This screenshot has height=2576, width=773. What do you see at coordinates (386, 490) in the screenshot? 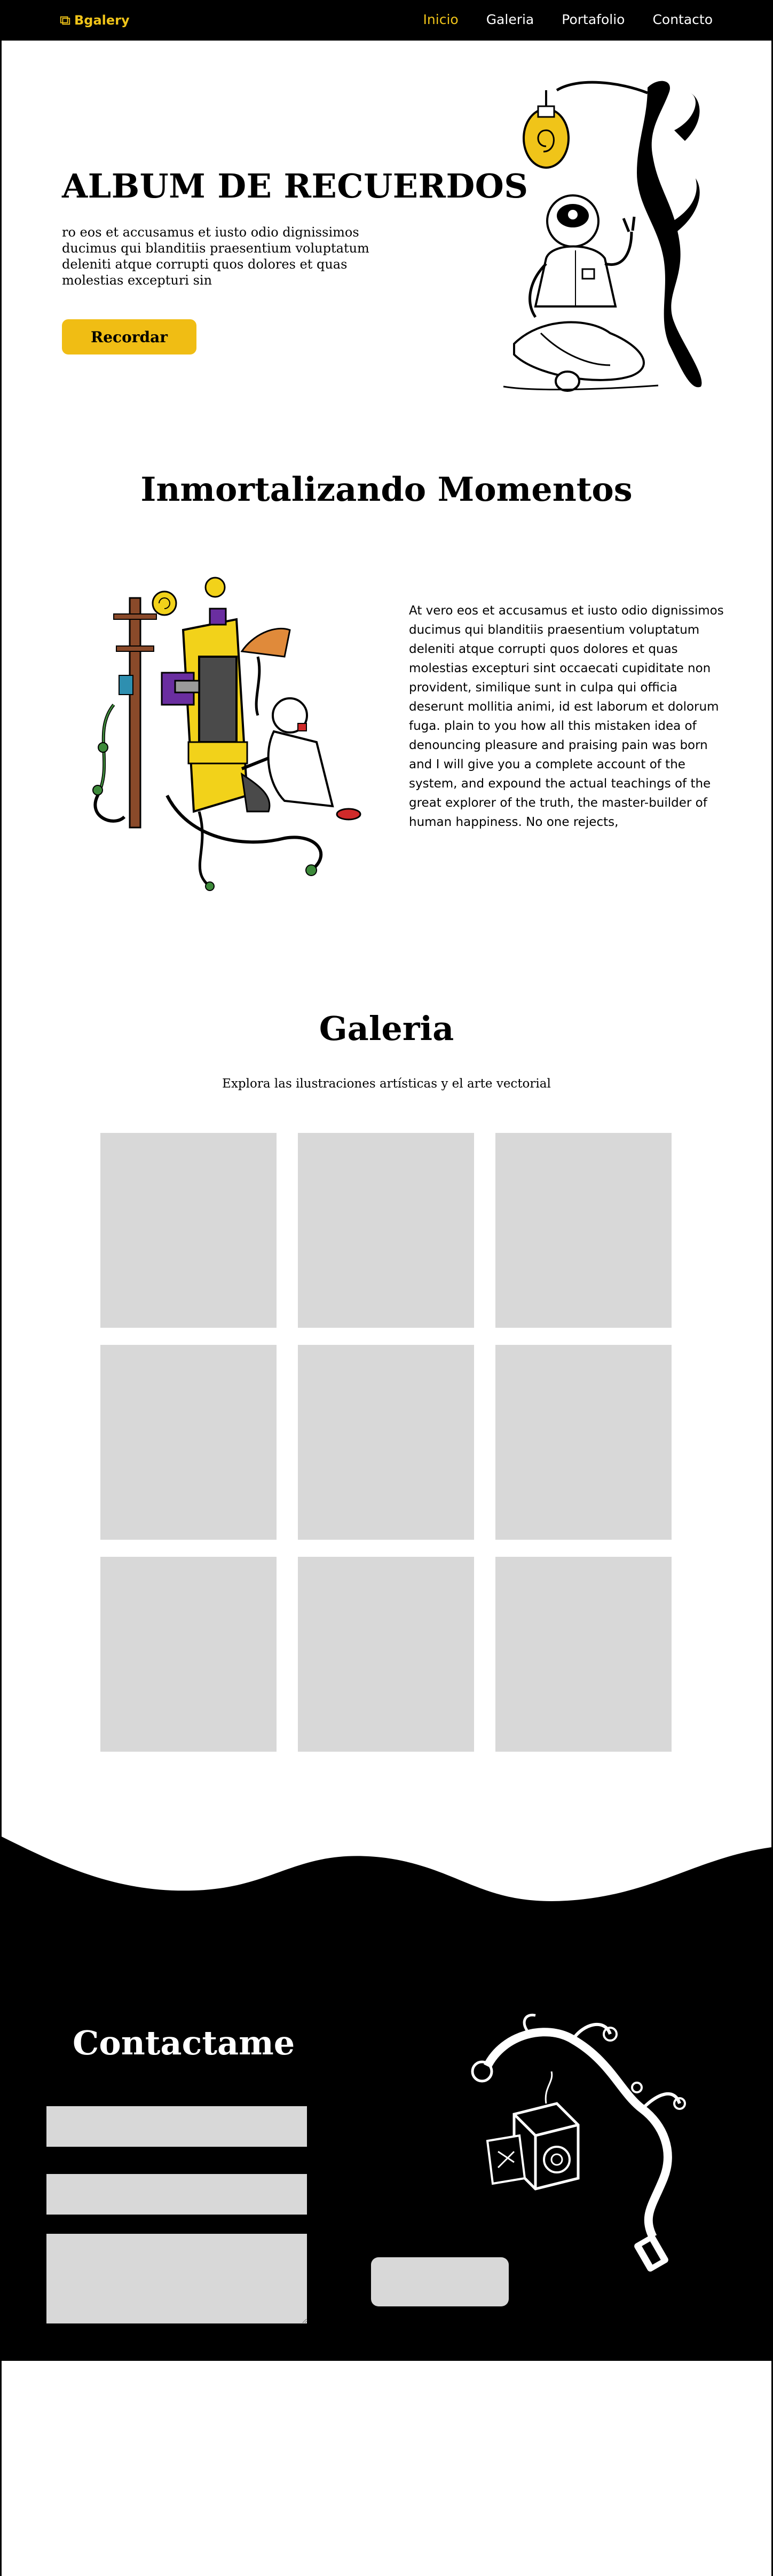
I see `section-title-momentos: Inmortalizando Momentos` at bounding box center [386, 490].